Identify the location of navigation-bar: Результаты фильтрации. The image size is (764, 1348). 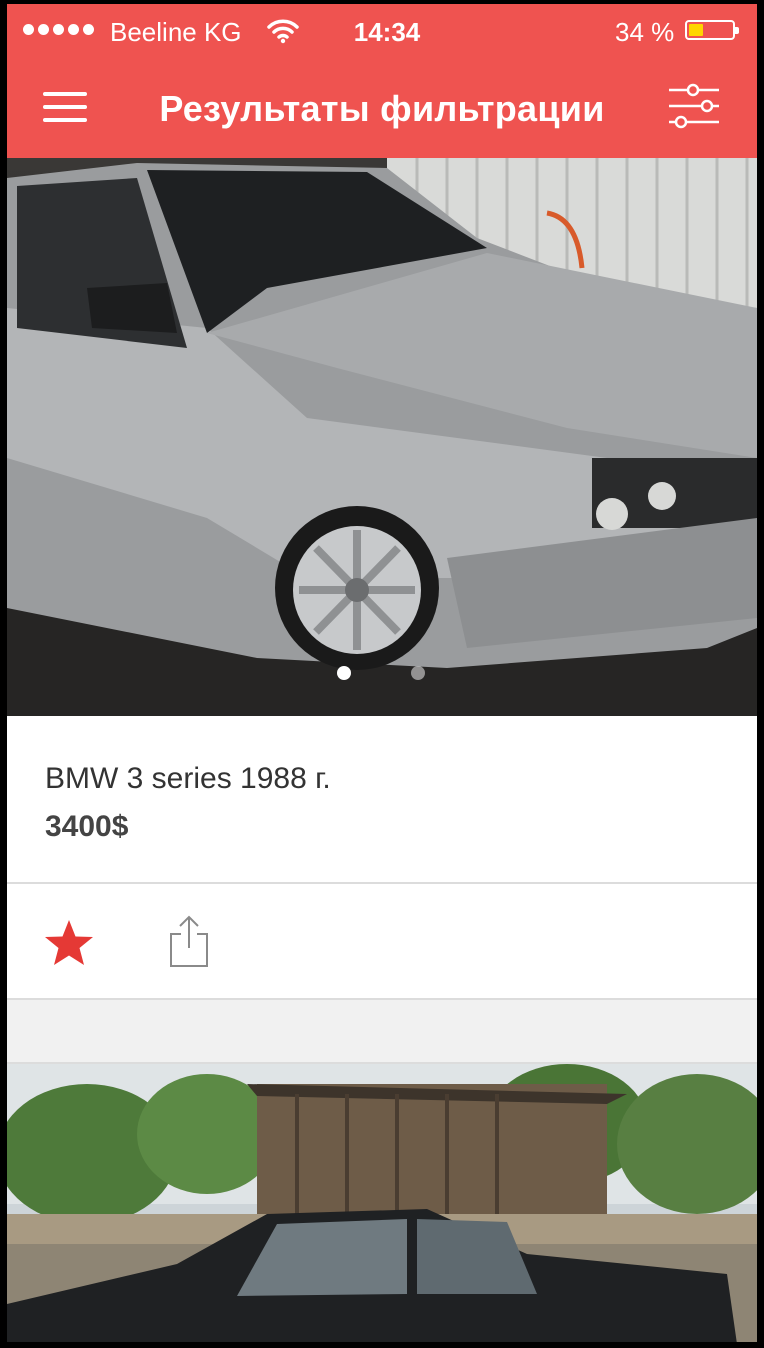
(382, 108).